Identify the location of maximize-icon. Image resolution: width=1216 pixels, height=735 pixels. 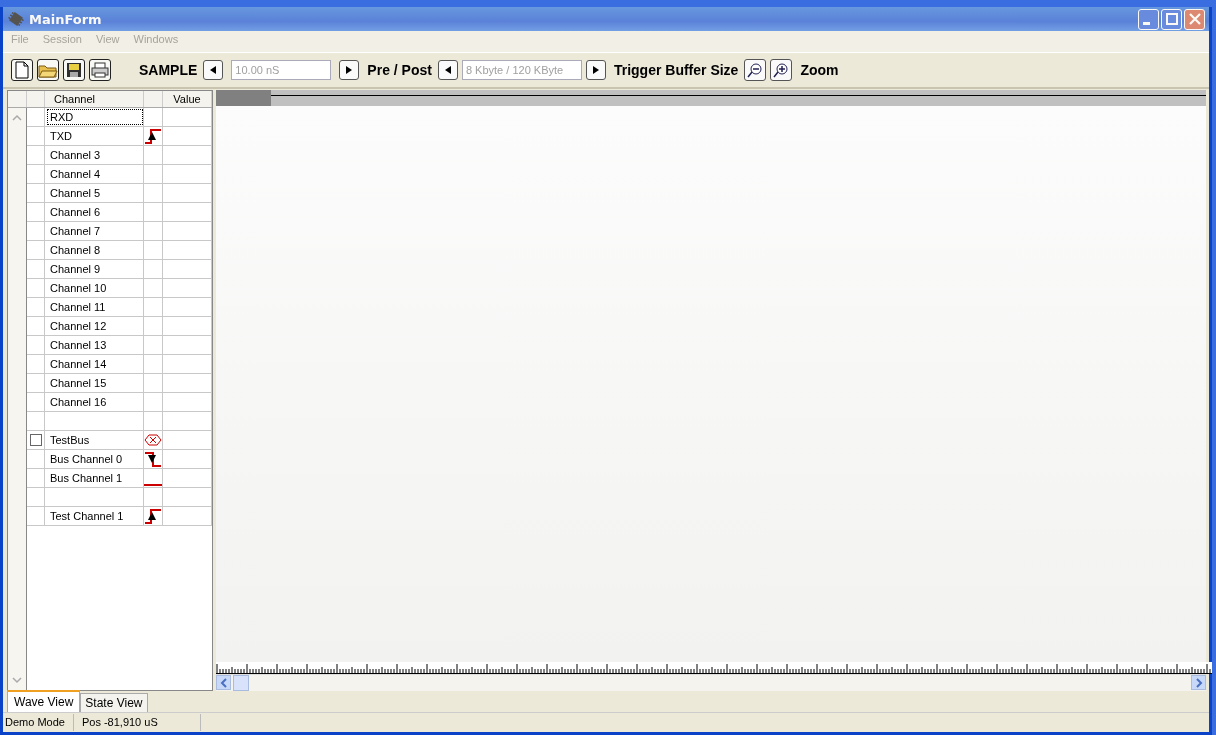
(1171, 19).